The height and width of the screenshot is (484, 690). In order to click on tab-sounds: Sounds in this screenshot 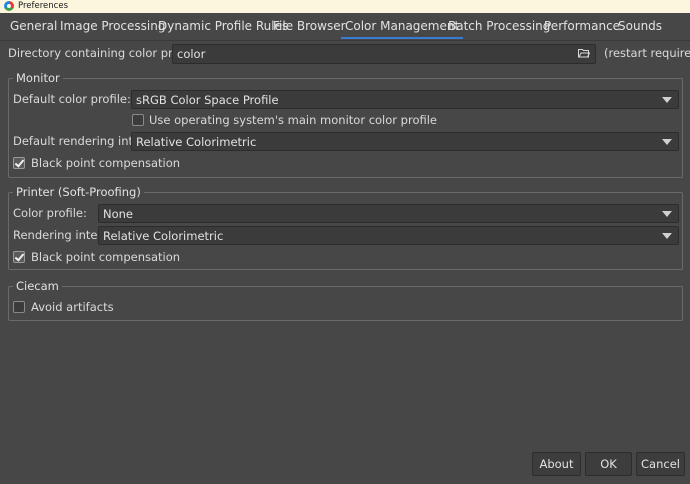, I will do `click(640, 26)`.